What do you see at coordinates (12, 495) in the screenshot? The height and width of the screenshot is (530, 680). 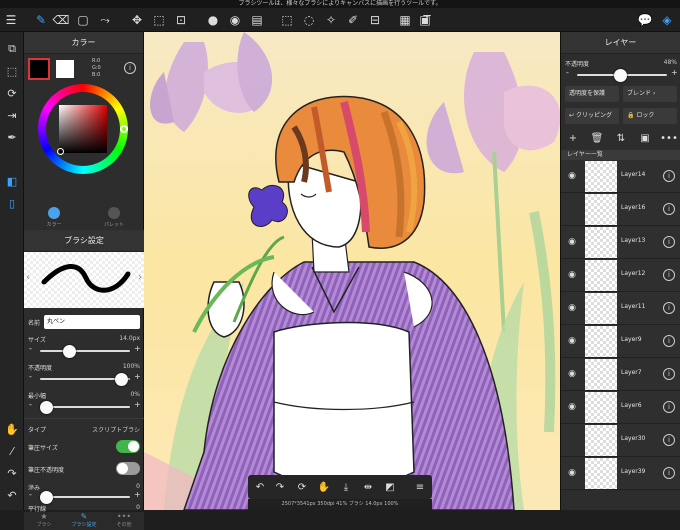 I see `undo-icon: ↶` at bounding box center [12, 495].